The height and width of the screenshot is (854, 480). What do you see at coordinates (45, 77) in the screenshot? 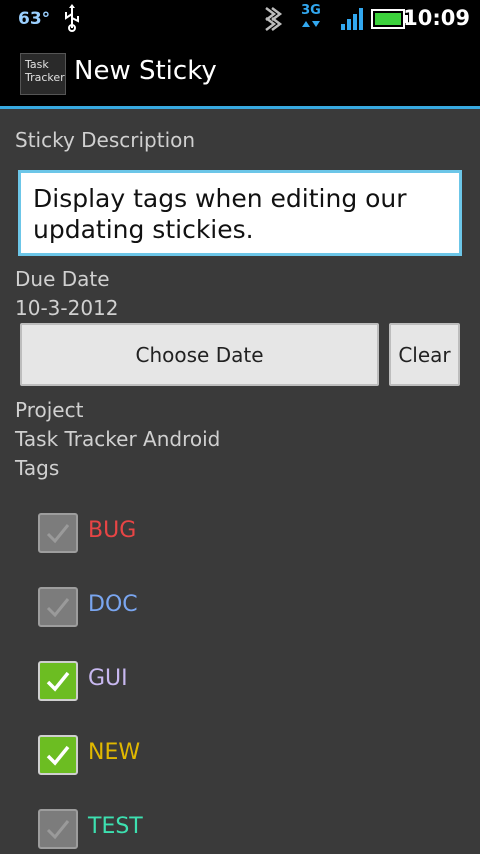
I see `app-icon-line2: Tracker` at bounding box center [45, 77].